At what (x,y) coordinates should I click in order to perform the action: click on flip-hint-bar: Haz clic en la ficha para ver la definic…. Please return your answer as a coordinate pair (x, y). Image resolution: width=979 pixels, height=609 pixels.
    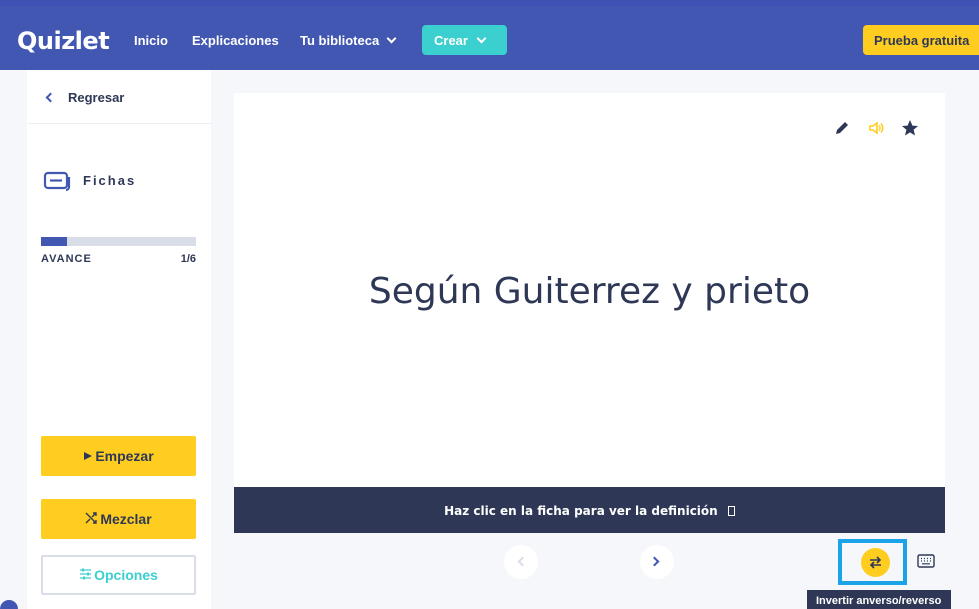
    Looking at the image, I should click on (589, 510).